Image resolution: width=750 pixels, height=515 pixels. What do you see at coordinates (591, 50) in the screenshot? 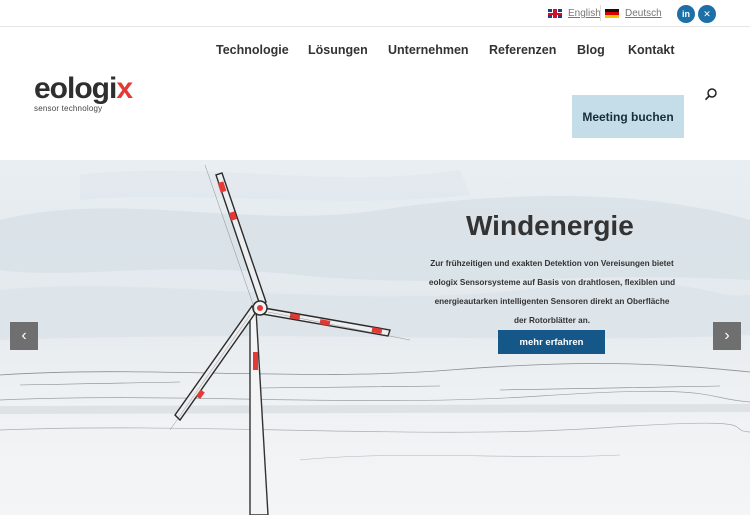
I see `nav-item-blog: Blog` at bounding box center [591, 50].